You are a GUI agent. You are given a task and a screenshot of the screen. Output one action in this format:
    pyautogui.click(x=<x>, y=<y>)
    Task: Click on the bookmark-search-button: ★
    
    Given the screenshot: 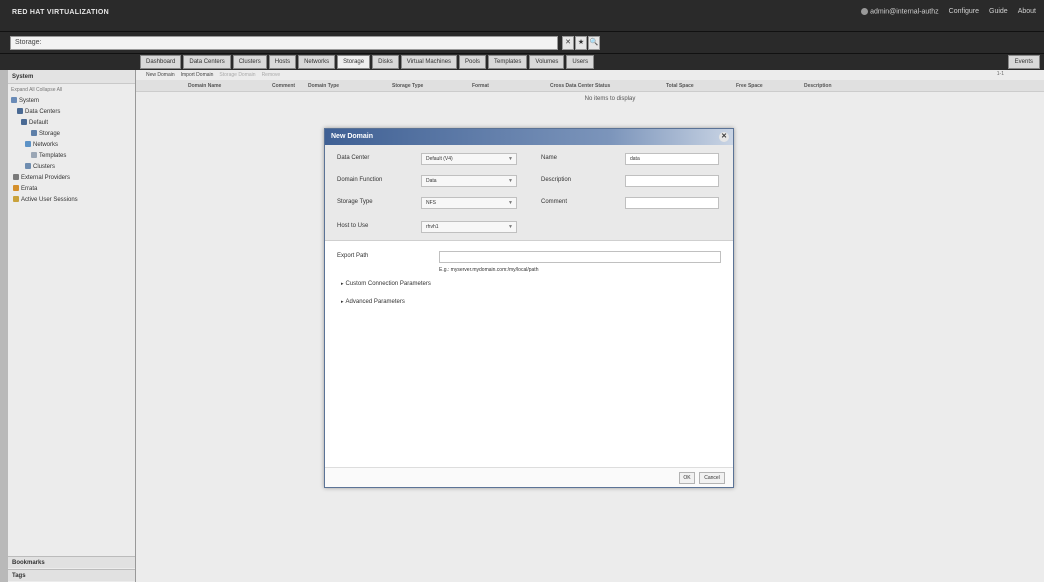 What is the action you would take?
    pyautogui.click(x=581, y=43)
    